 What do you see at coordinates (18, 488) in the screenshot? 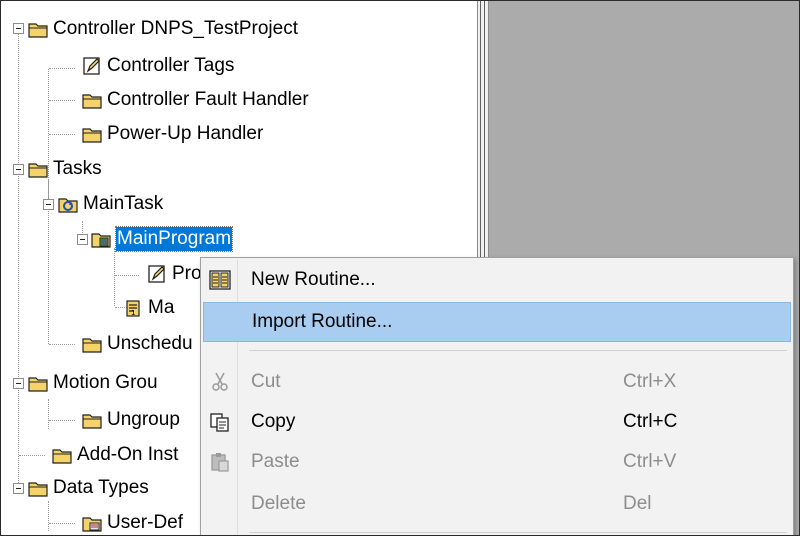
I see `collapse-toggle-data-types` at bounding box center [18, 488].